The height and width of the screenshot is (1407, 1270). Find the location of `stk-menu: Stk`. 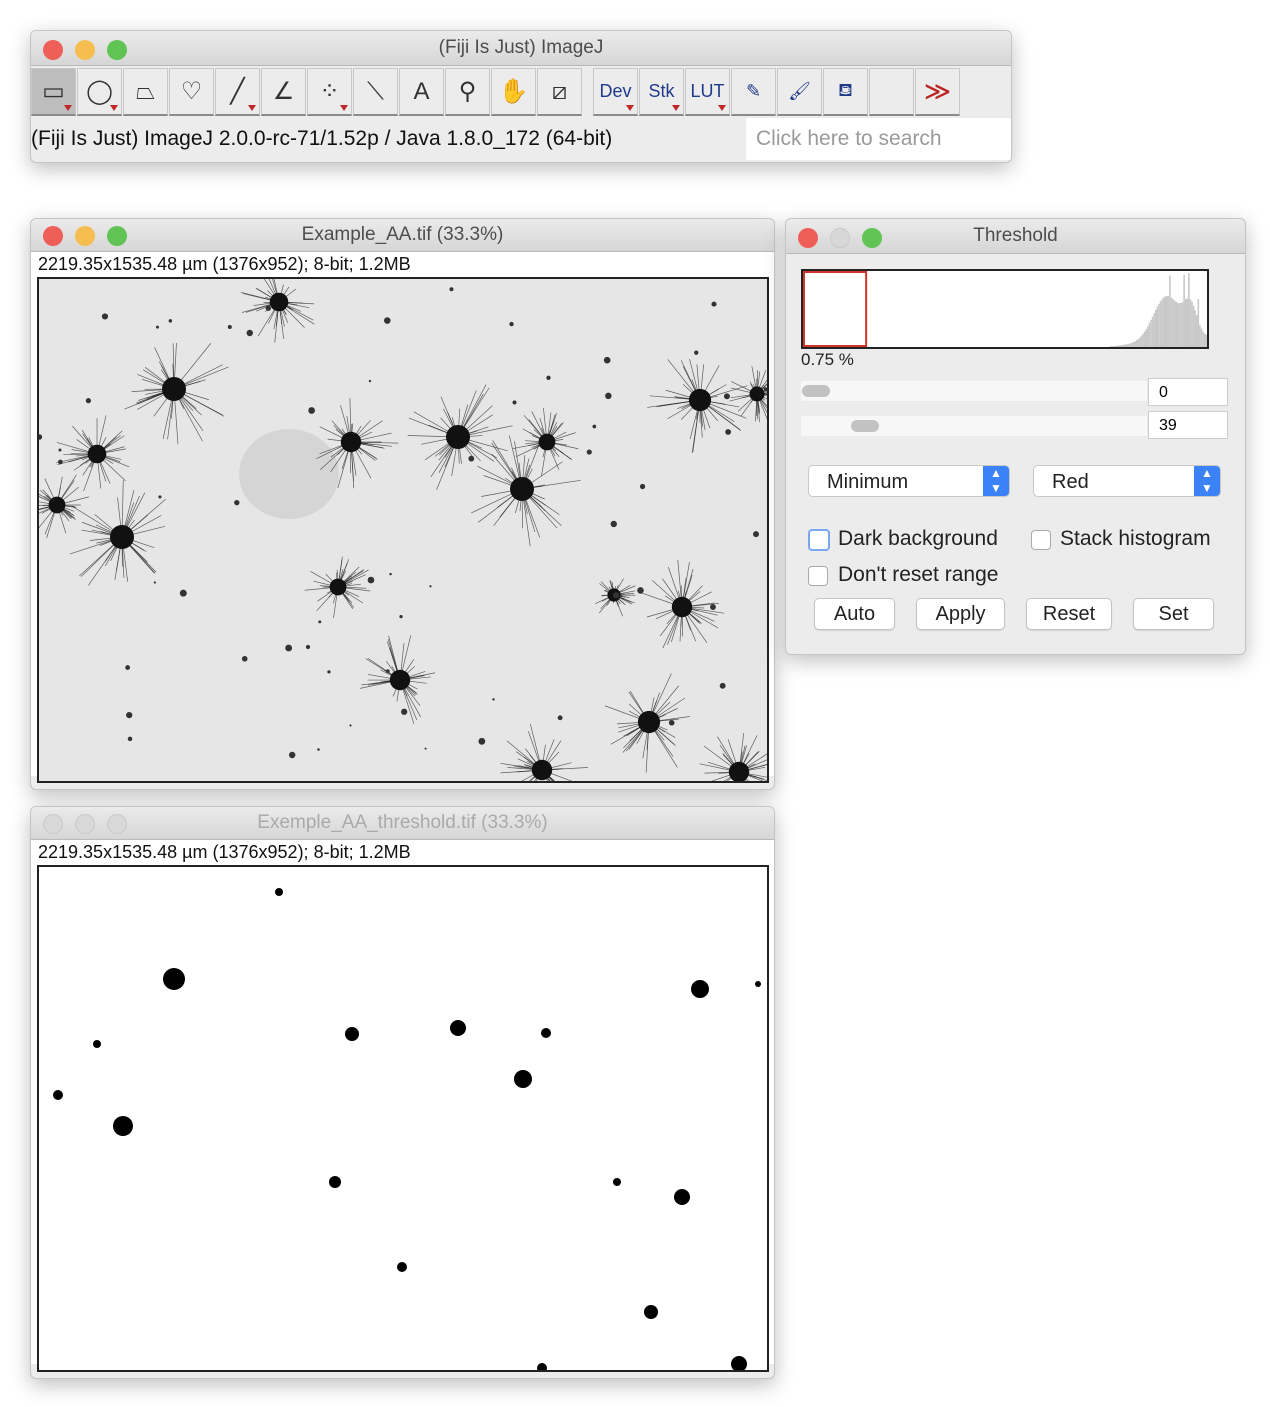

stk-menu: Stk is located at coordinates (661, 92).